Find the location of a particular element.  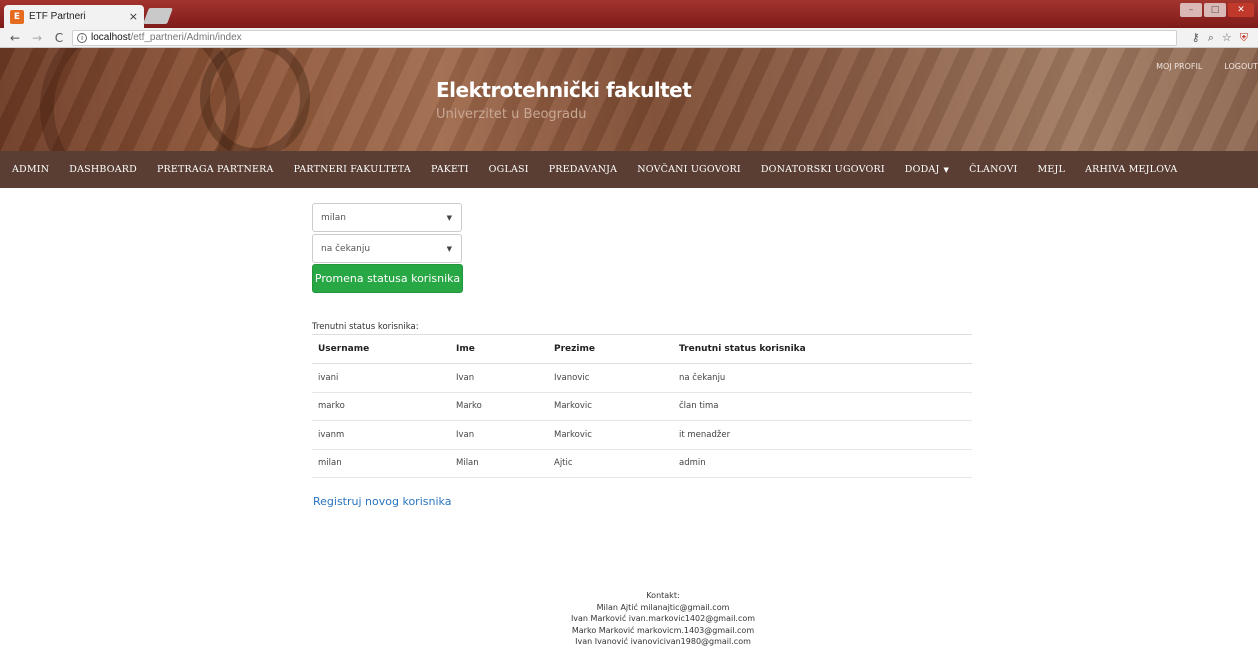

table-row: milan Milan Ajtic admin is located at coordinates (642, 463).